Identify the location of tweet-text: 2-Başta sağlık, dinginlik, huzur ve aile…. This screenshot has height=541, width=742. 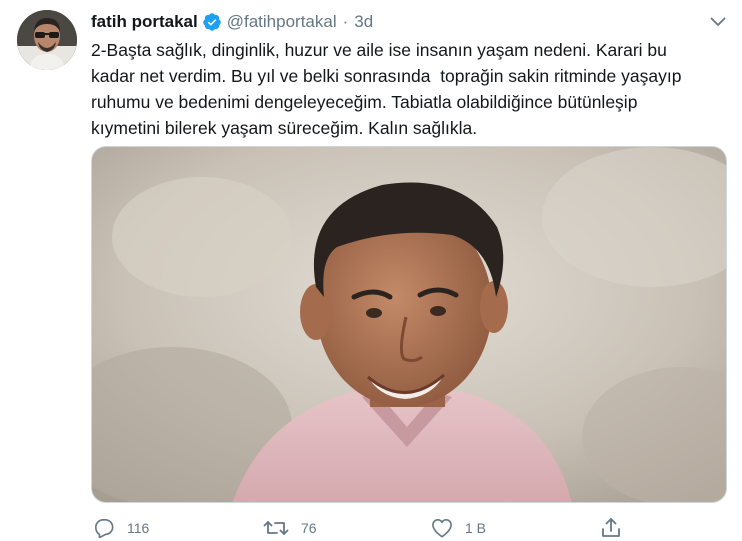
(386, 89).